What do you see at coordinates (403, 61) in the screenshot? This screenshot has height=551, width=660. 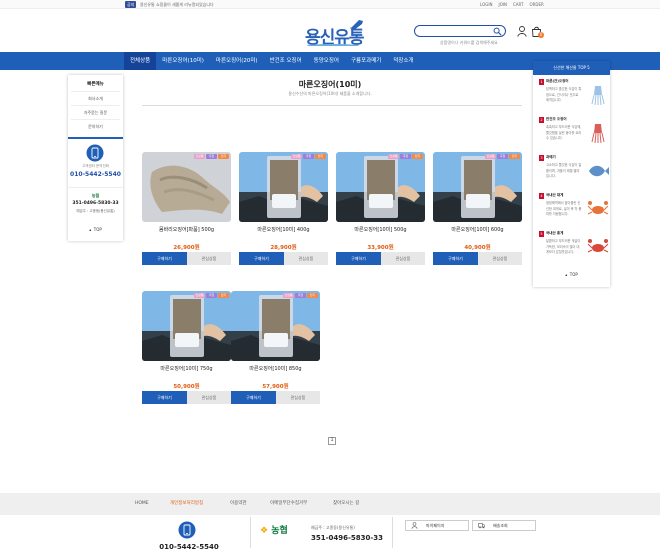 I see `nav-about-farm: 덕장소개` at bounding box center [403, 61].